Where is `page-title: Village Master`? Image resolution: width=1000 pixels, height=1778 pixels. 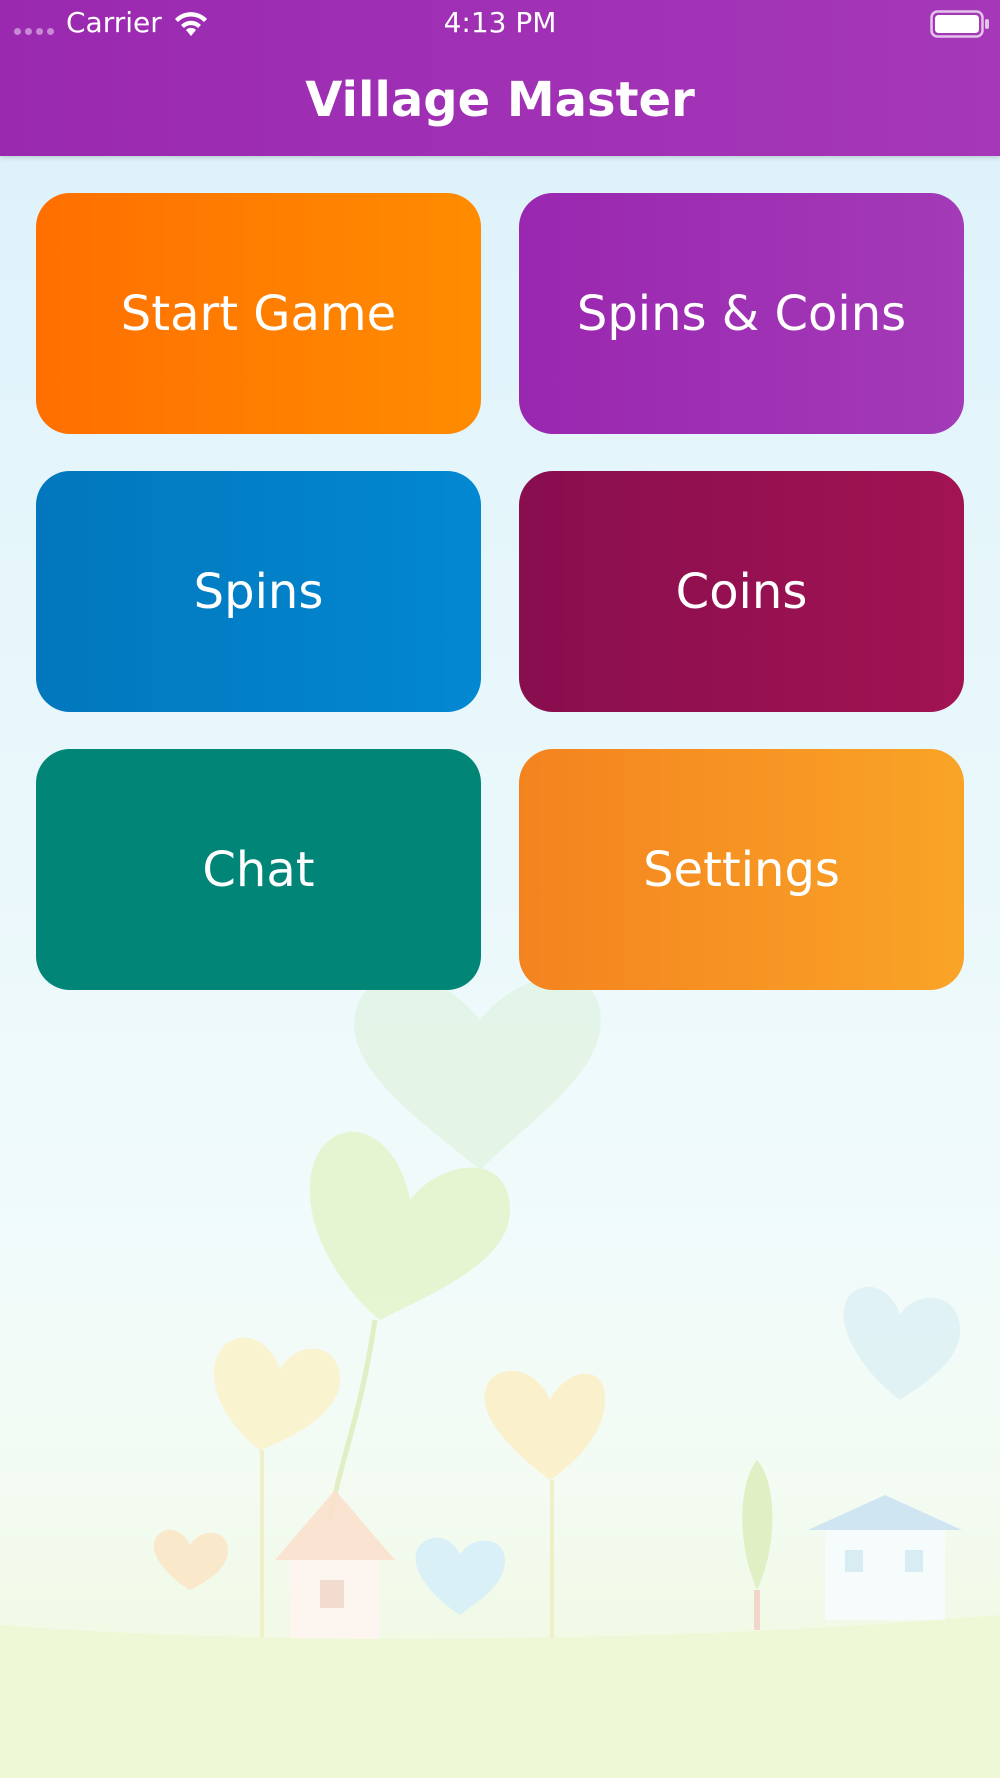 page-title: Village Master is located at coordinates (500, 100).